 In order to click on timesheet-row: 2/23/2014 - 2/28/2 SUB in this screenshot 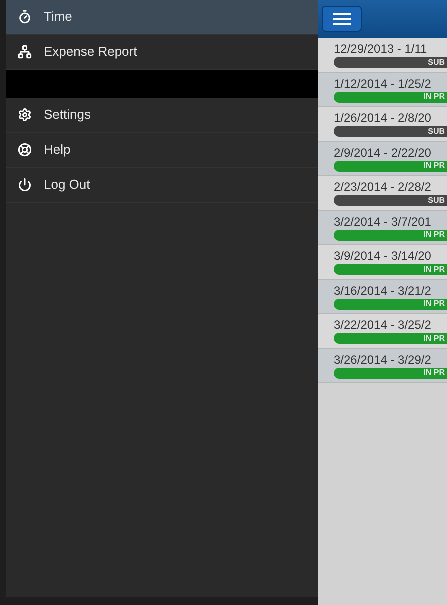, I will do `click(382, 193)`.